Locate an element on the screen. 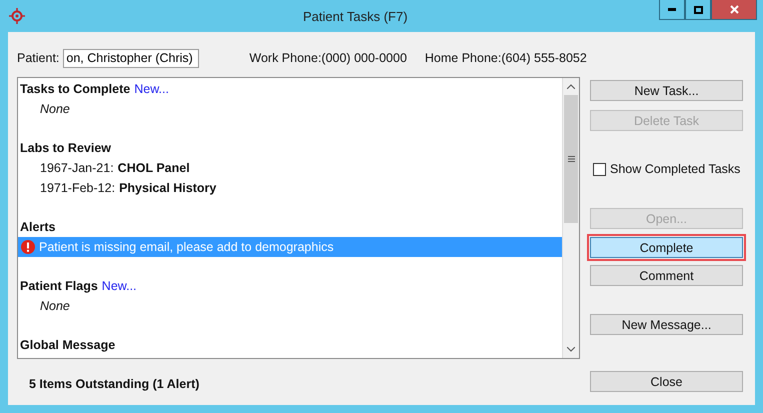  section-heading: Patient Flags is located at coordinates (59, 286).